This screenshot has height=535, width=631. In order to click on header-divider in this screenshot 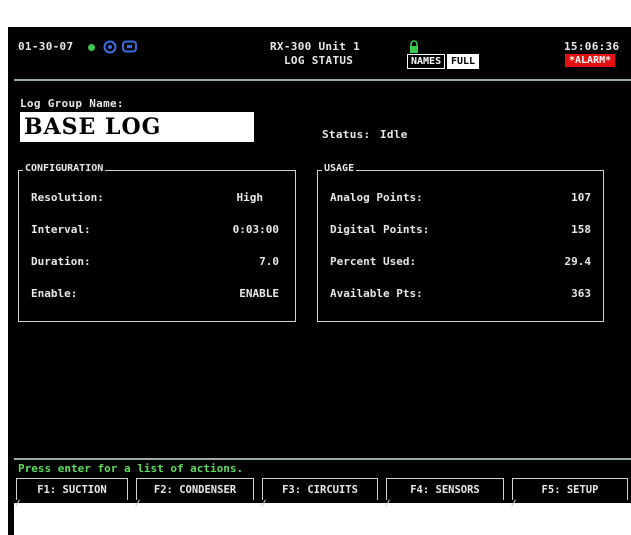, I will do `click(322, 80)`.